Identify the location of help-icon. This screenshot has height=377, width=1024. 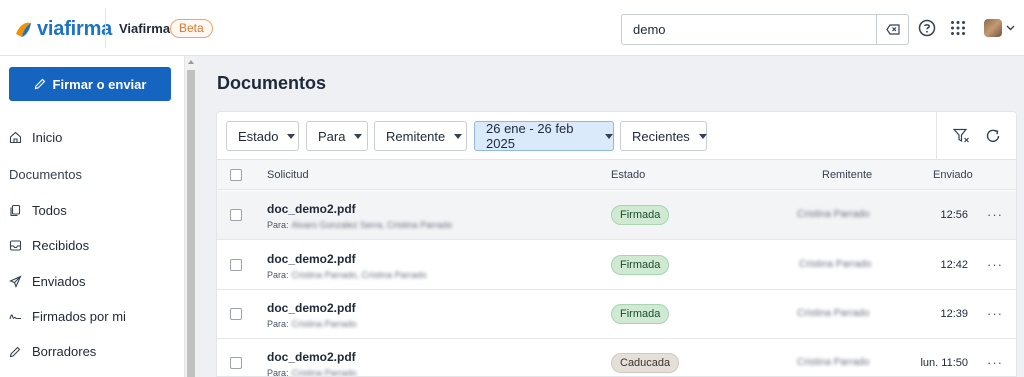
(927, 28).